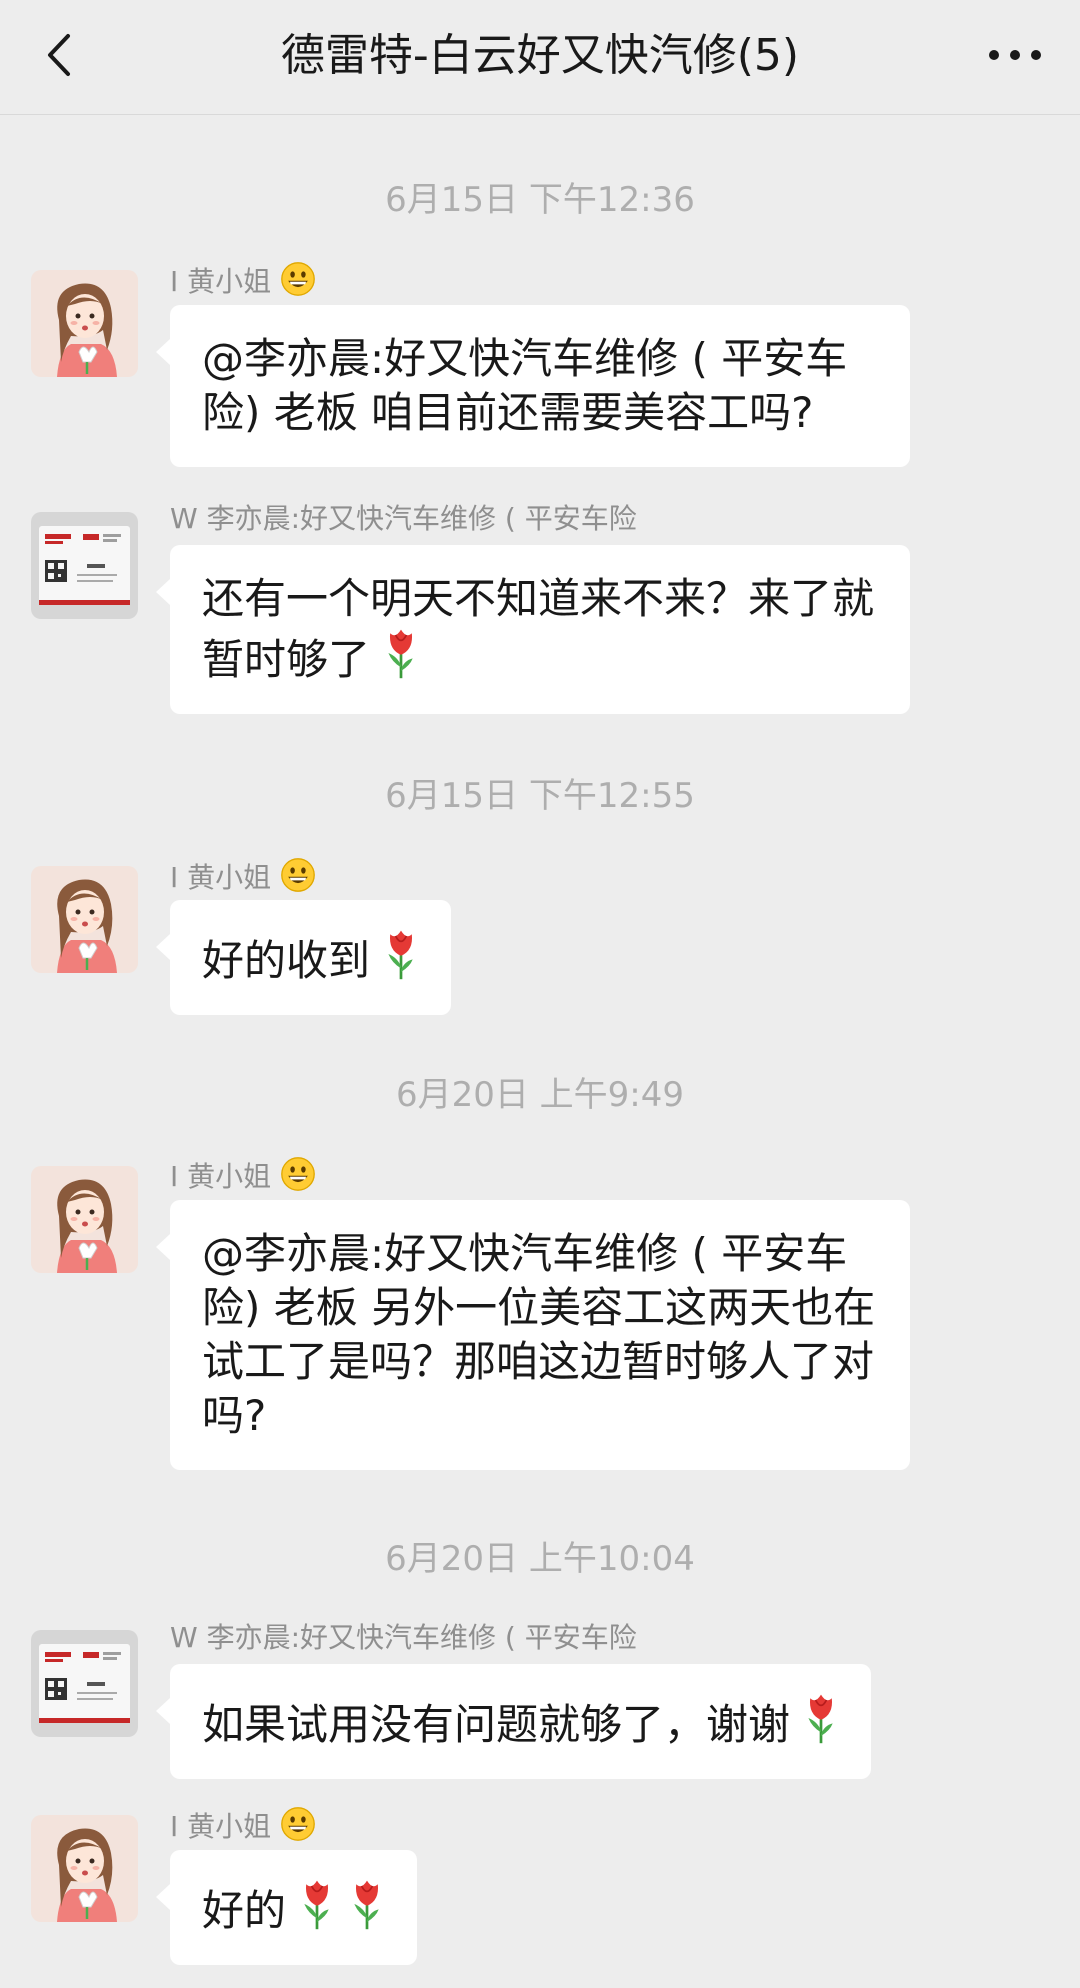 This screenshot has height=1988, width=1080. What do you see at coordinates (1015, 55) in the screenshot?
I see `ellipsis-icon` at bounding box center [1015, 55].